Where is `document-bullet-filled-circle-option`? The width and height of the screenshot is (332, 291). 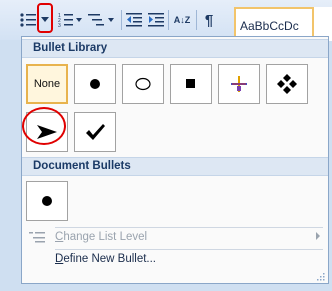 document-bullet-filled-circle-option is located at coordinates (47, 201).